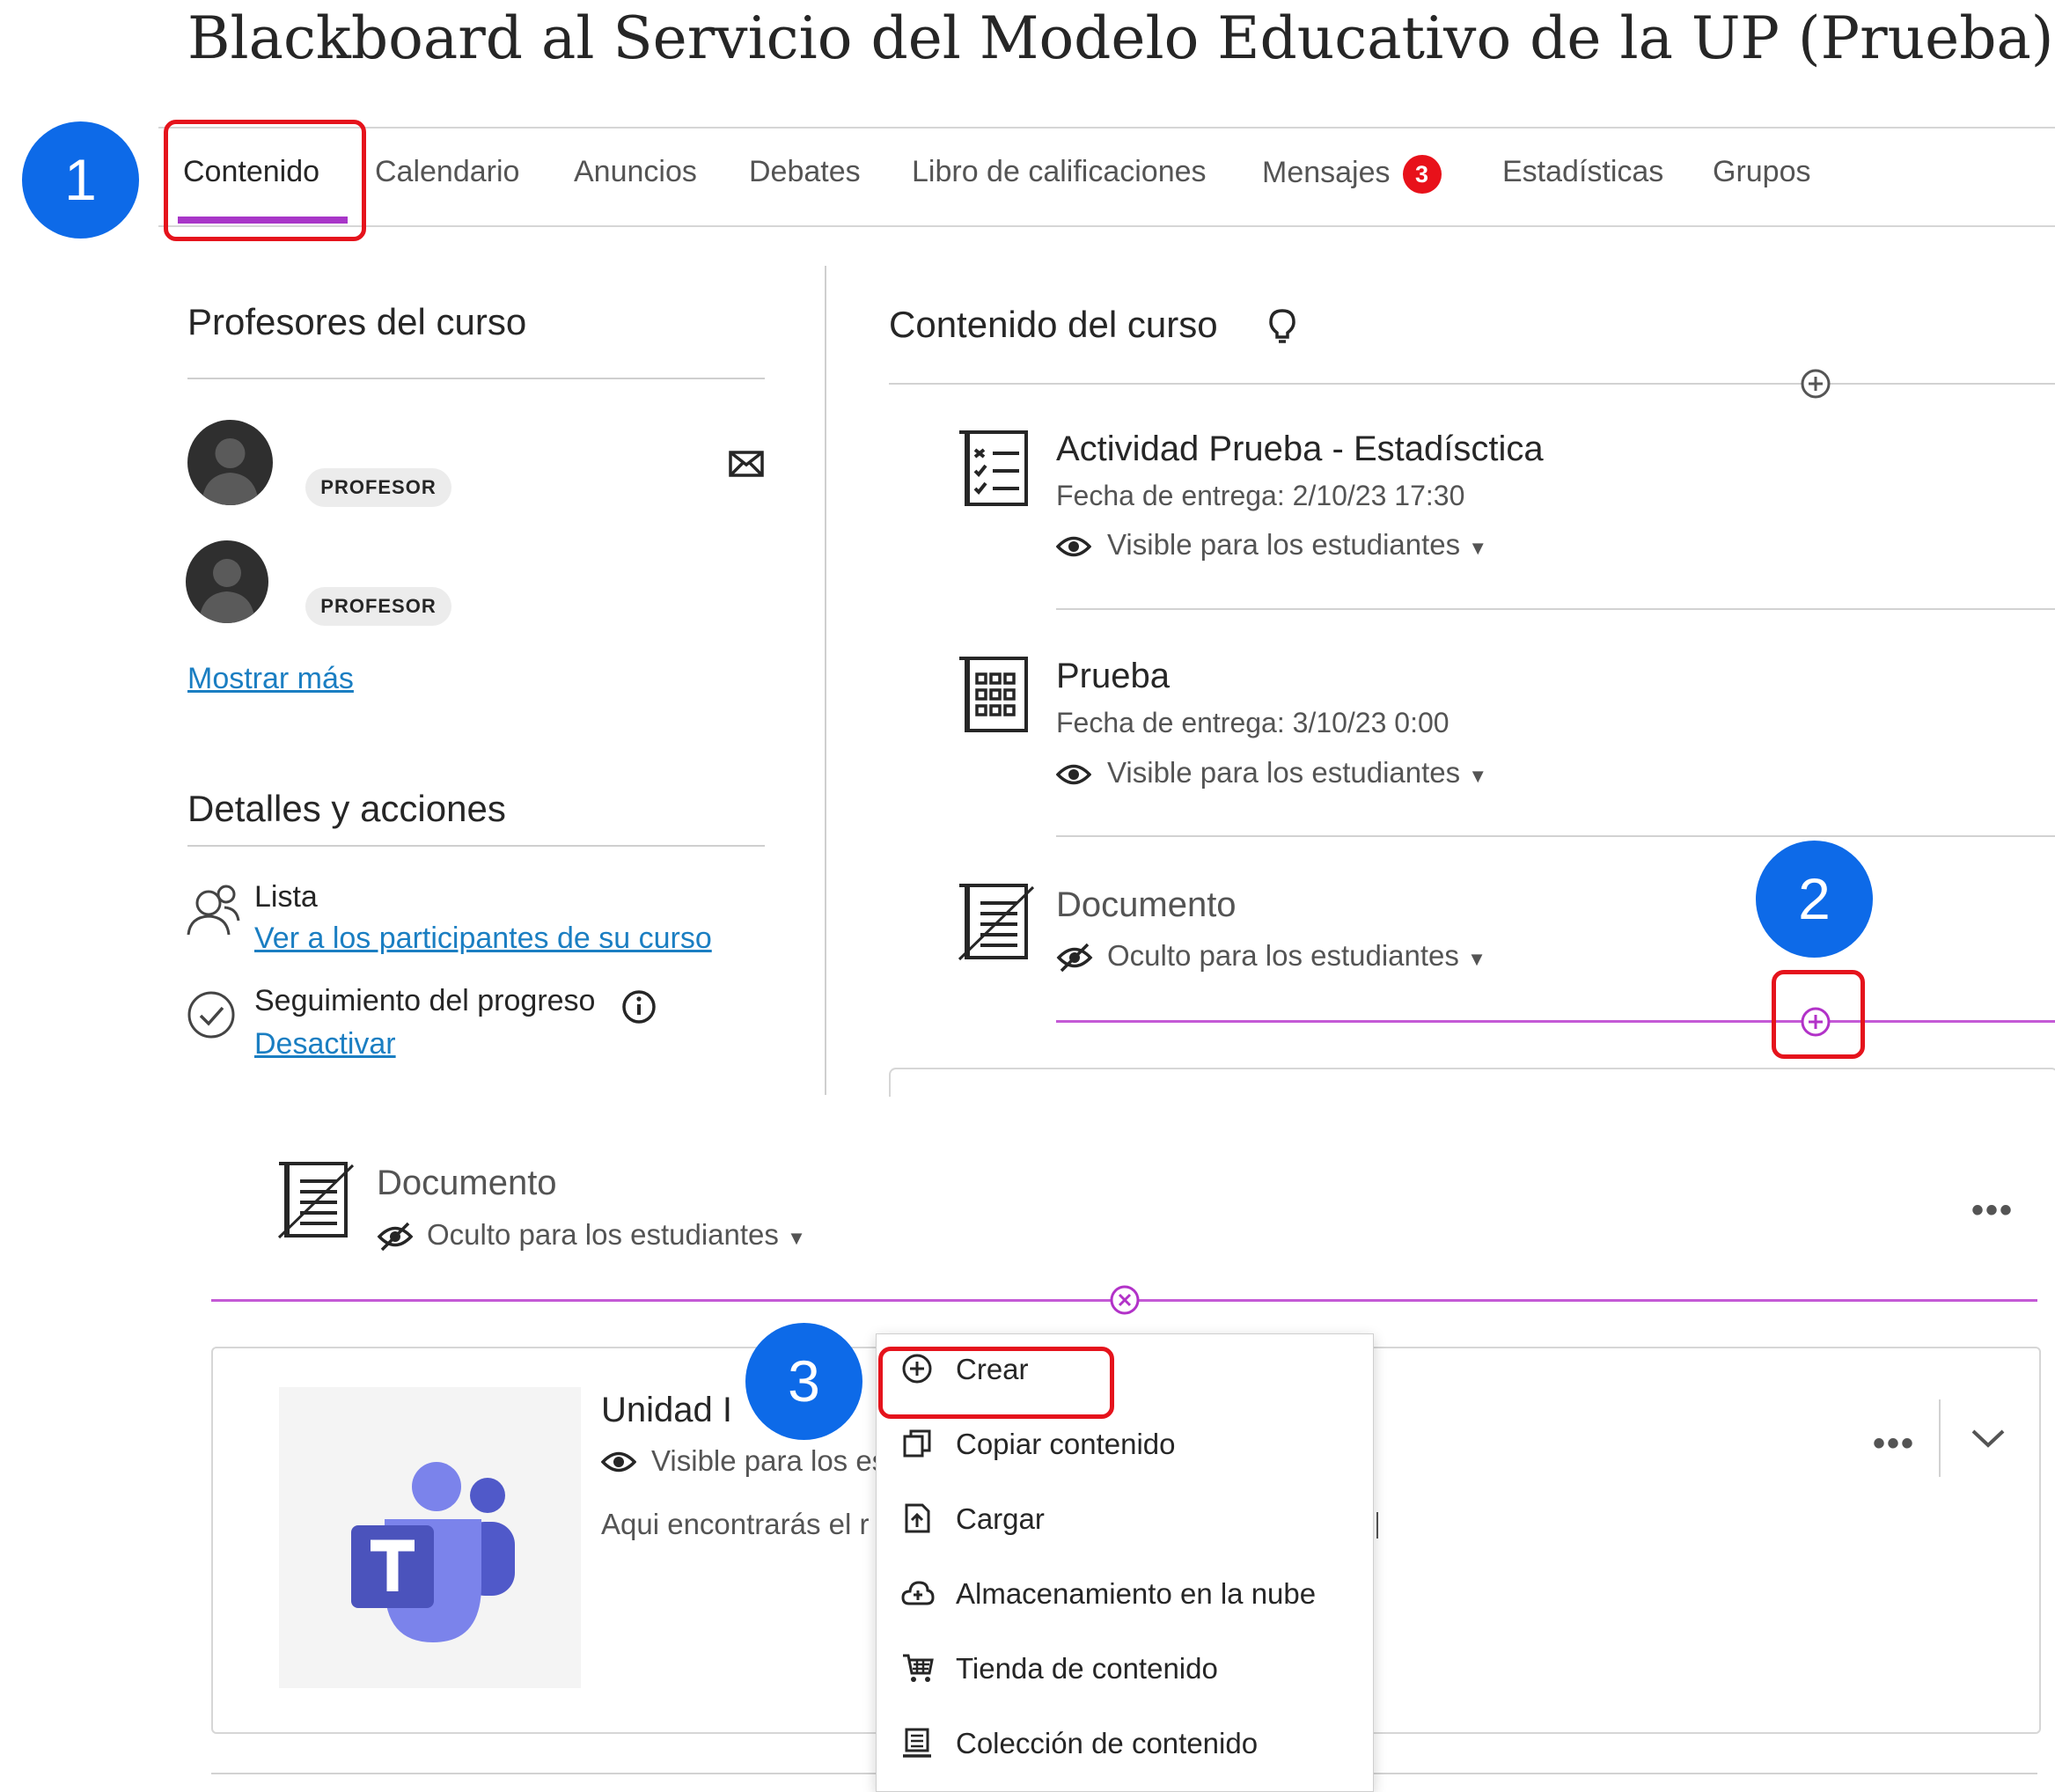 Image resolution: width=2055 pixels, height=1792 pixels. I want to click on upload-icon, so click(918, 1518).